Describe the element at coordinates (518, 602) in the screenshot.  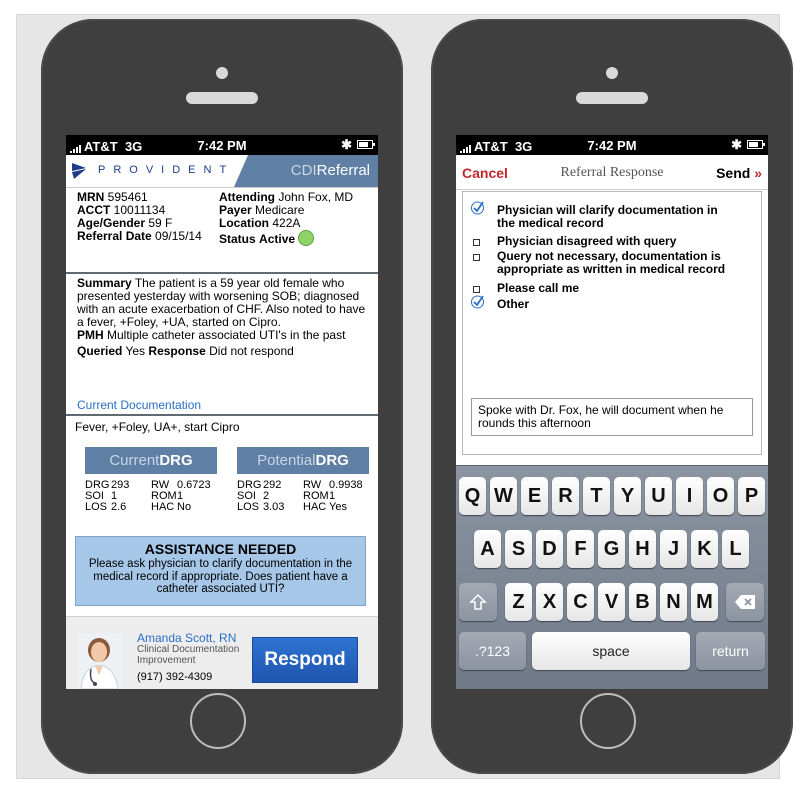
I see `key: Z` at that location.